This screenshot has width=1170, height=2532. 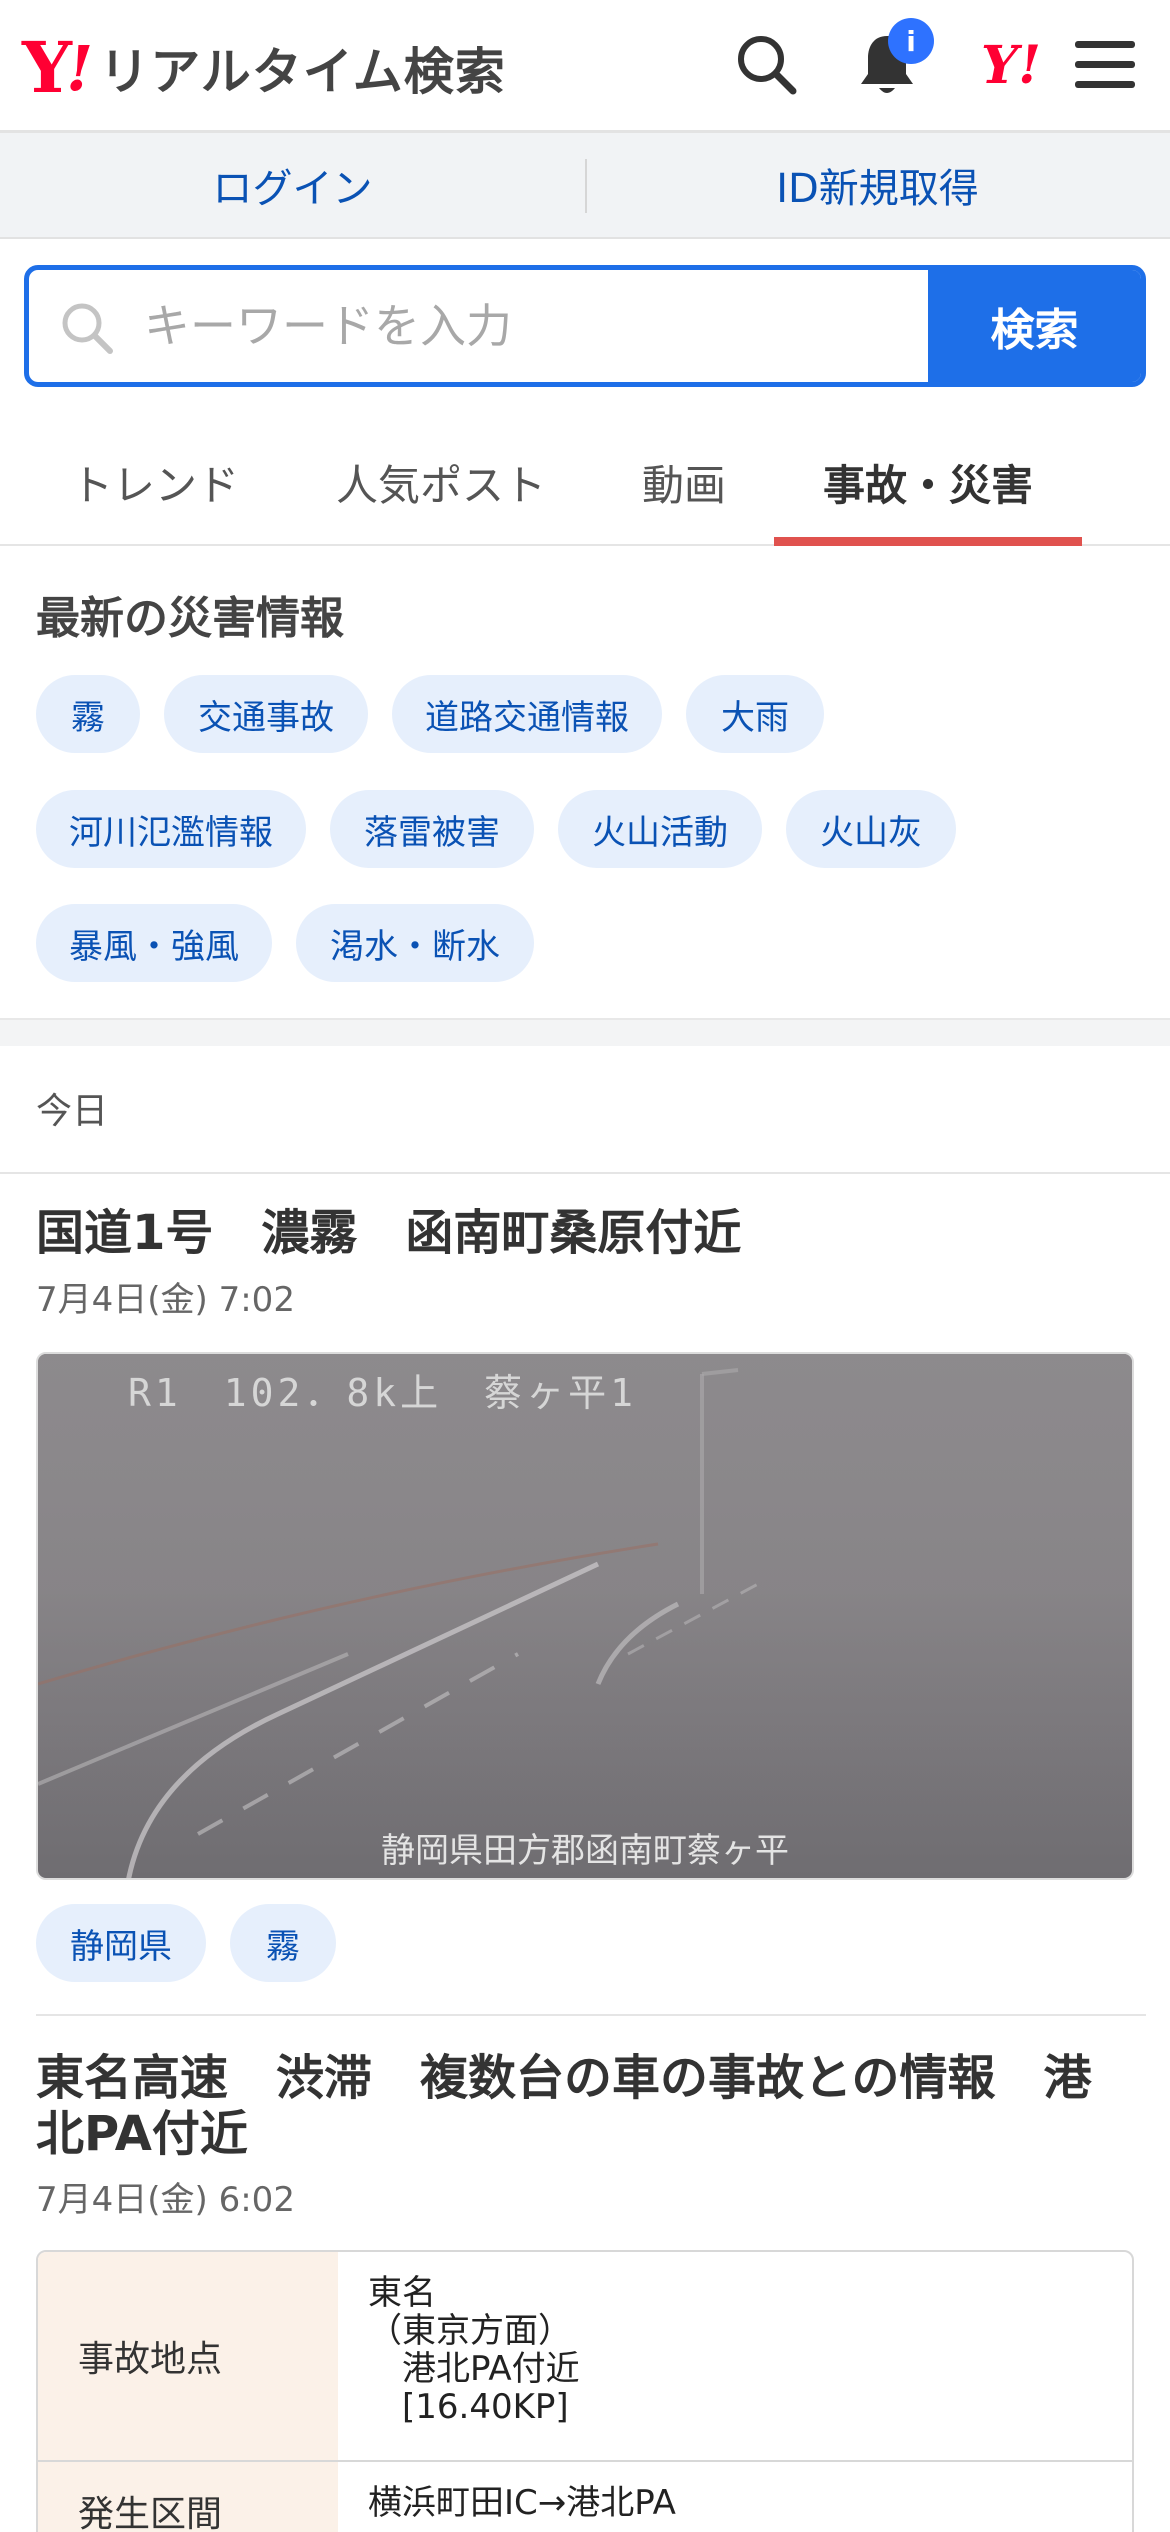 I want to click on tag-fog: 霧, so click(x=283, y=1943).